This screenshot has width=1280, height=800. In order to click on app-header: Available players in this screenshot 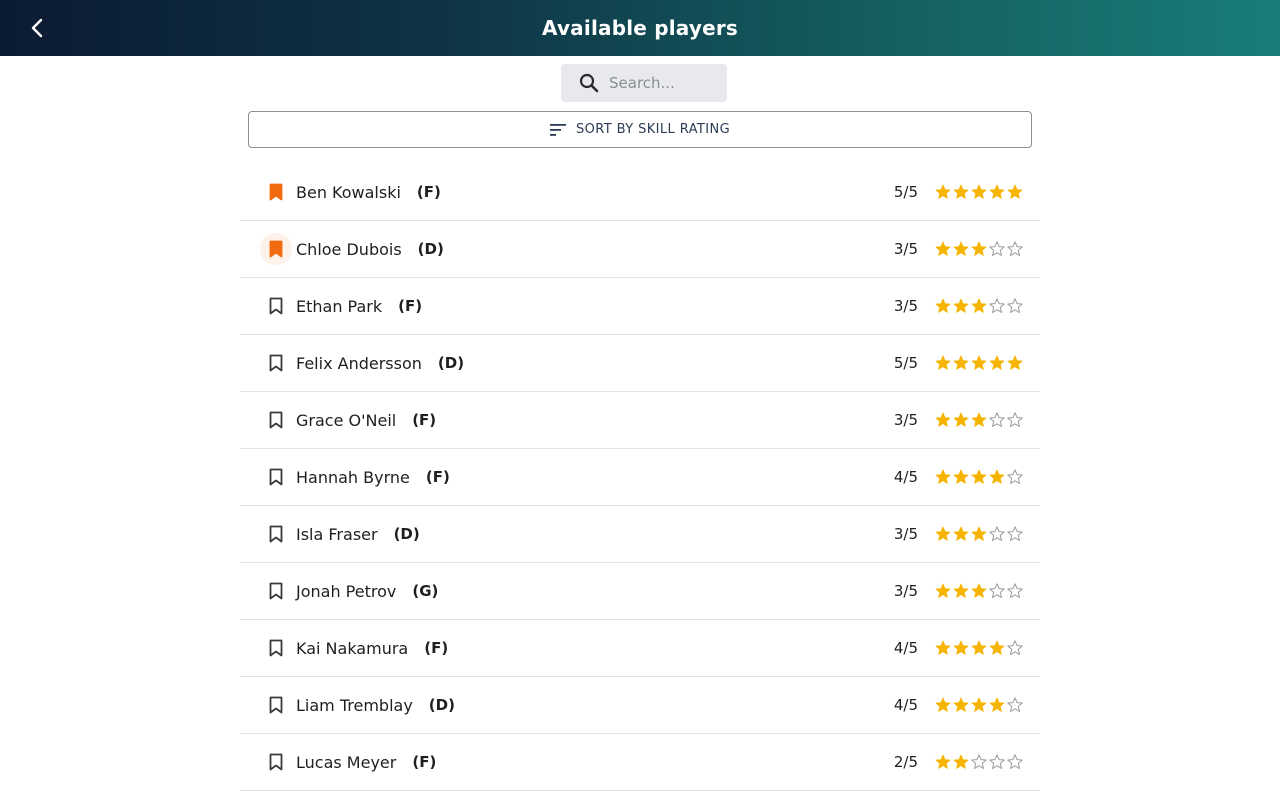, I will do `click(640, 28)`.